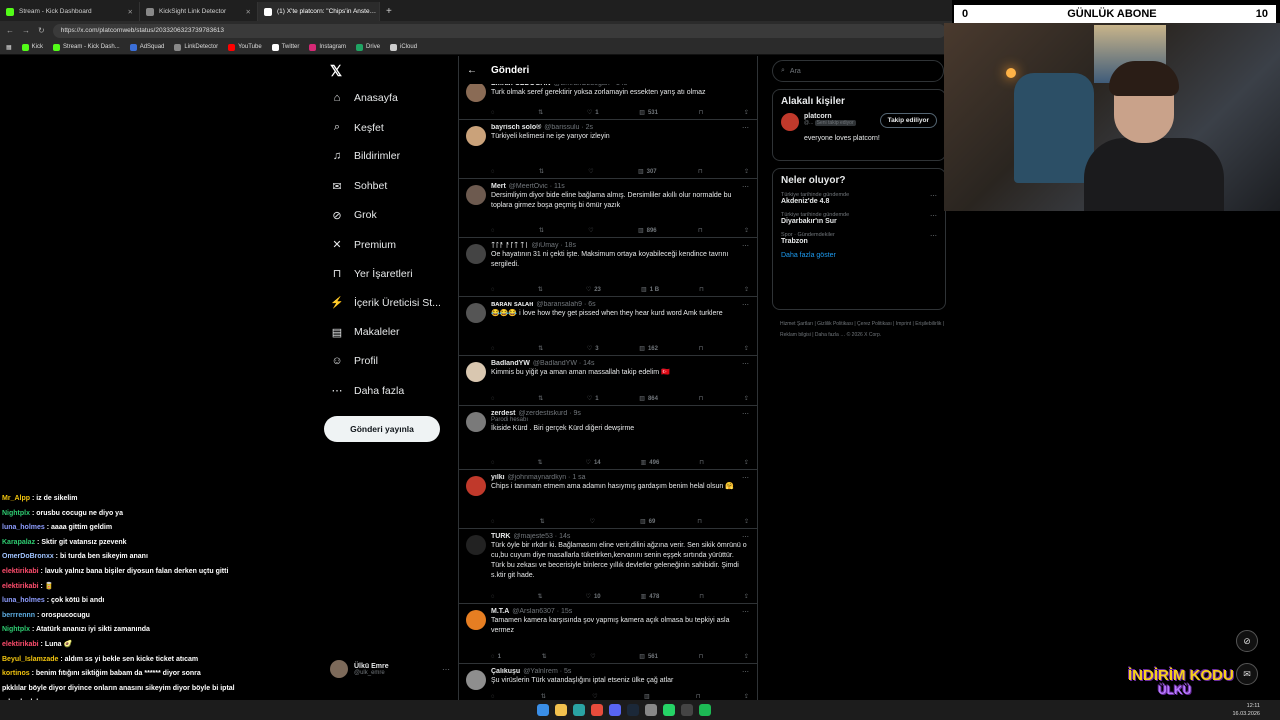 The width and height of the screenshot is (1280, 720). Describe the element at coordinates (18, 615) in the screenshot. I see `chat-username: berrrennn` at that location.